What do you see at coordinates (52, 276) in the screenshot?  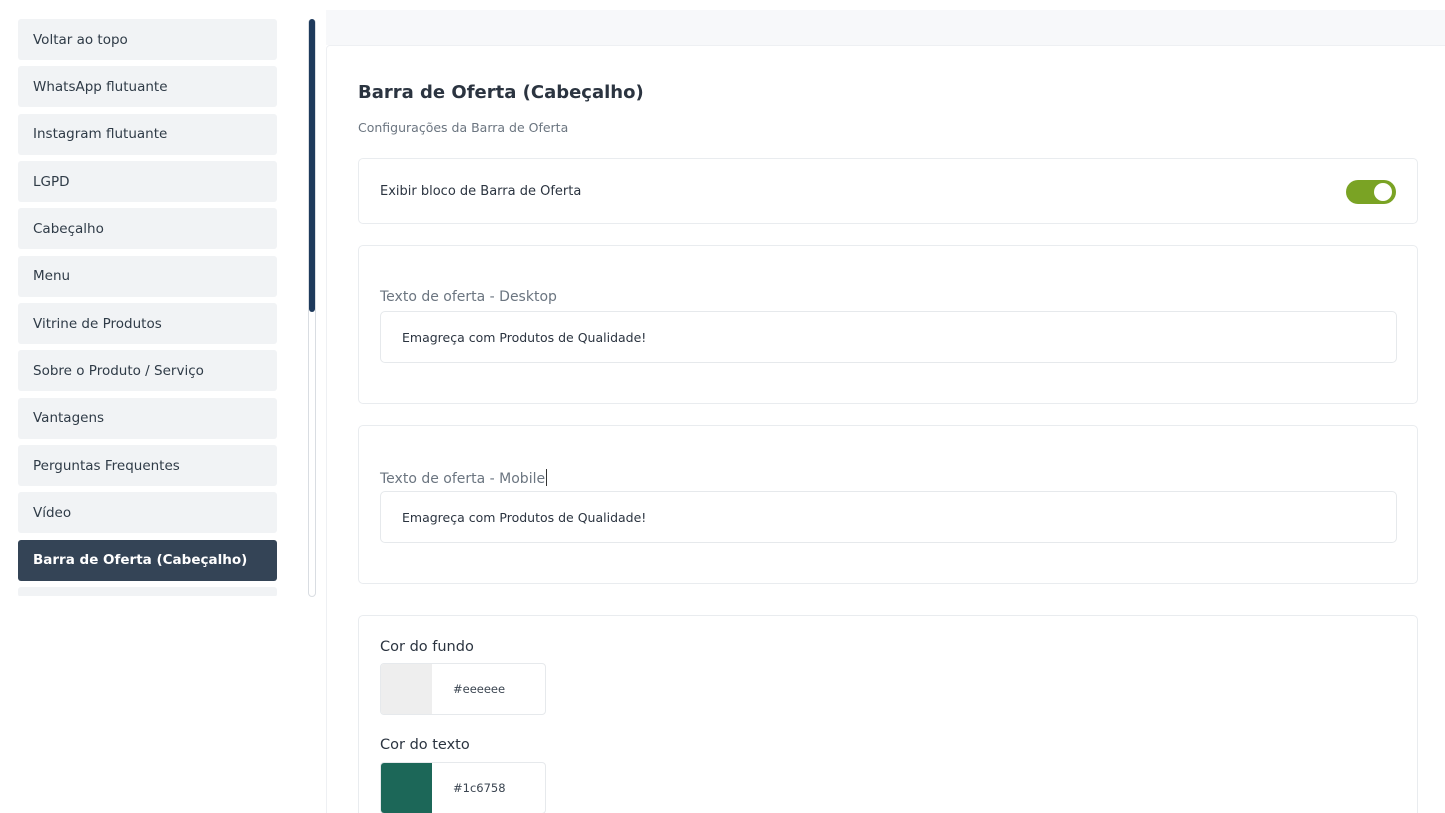 I see `sidebar-item-label: Menu` at bounding box center [52, 276].